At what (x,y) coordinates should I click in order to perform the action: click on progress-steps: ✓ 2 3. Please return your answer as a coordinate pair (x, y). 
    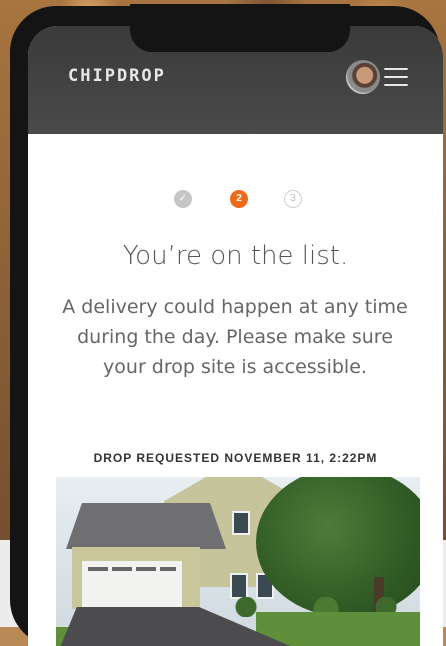
    Looking at the image, I should click on (235, 200).